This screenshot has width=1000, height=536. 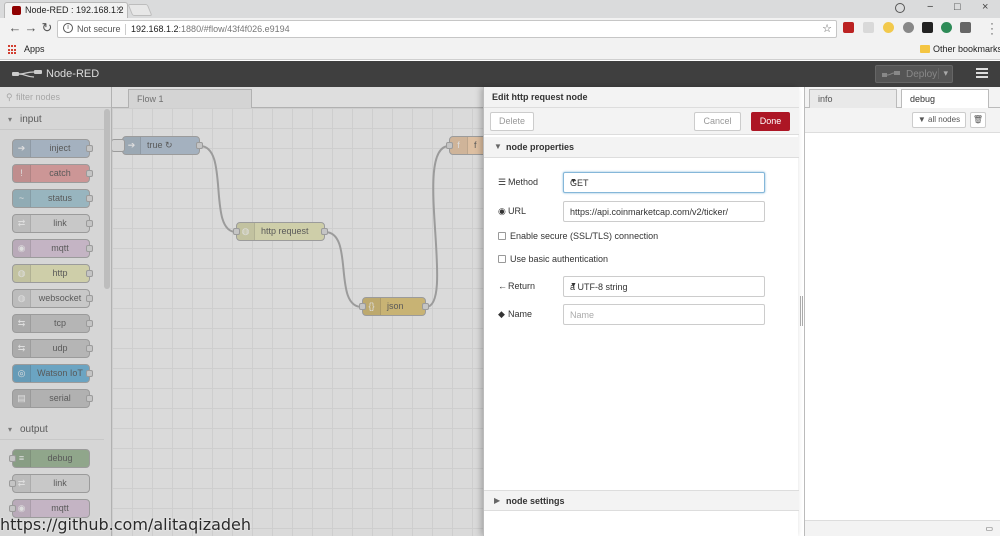 I want to click on forward-arrow-icon: →, so click(x=31, y=28).